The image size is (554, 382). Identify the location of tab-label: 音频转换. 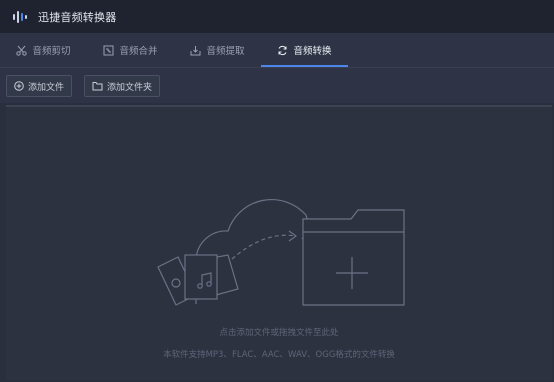
(312, 51).